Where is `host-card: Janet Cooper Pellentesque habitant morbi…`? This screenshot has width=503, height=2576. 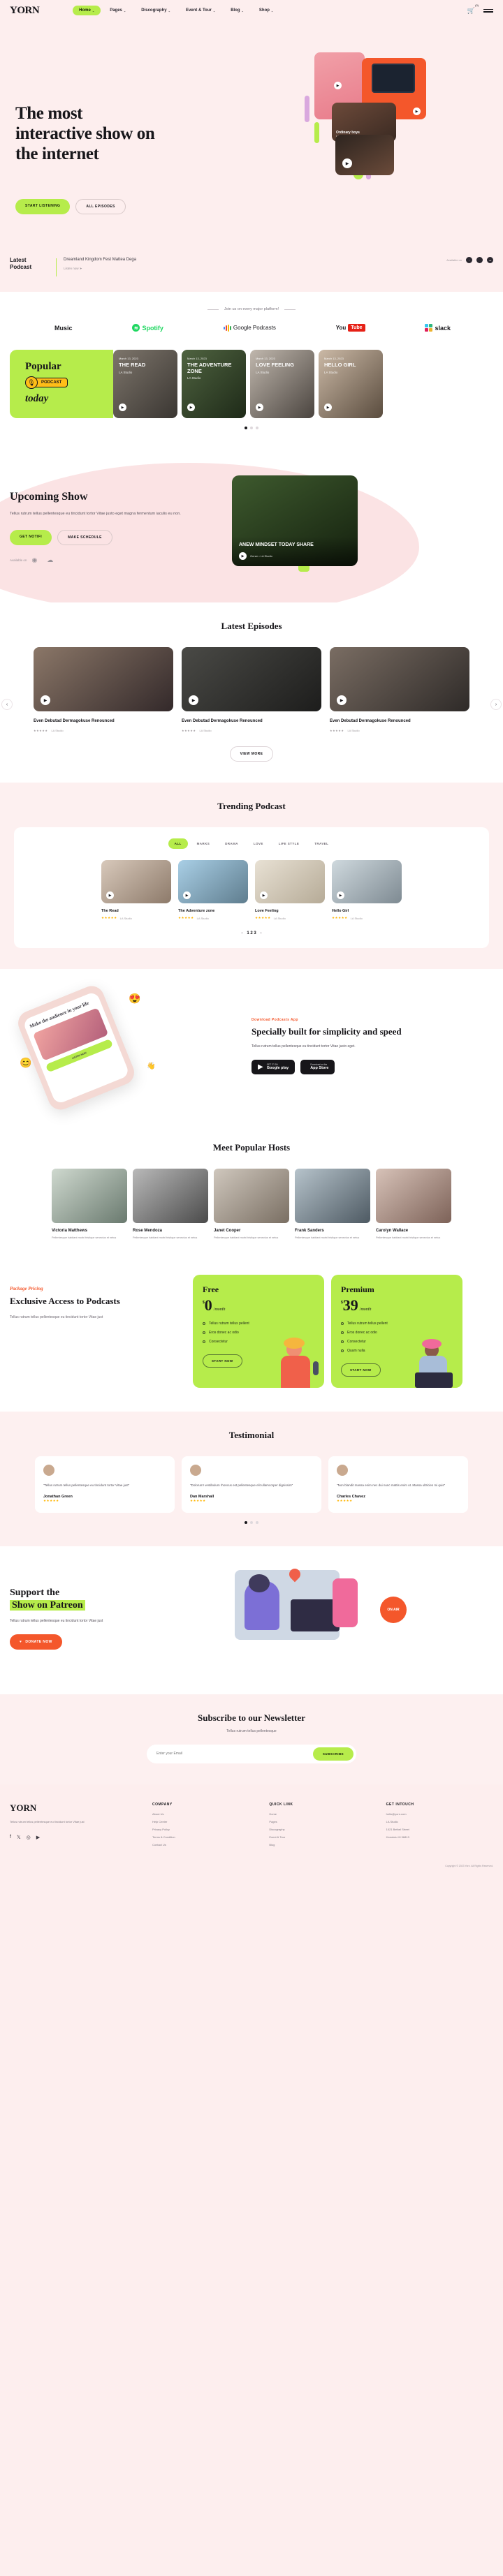 host-card: Janet Cooper Pellentesque habitant morbi… is located at coordinates (251, 1205).